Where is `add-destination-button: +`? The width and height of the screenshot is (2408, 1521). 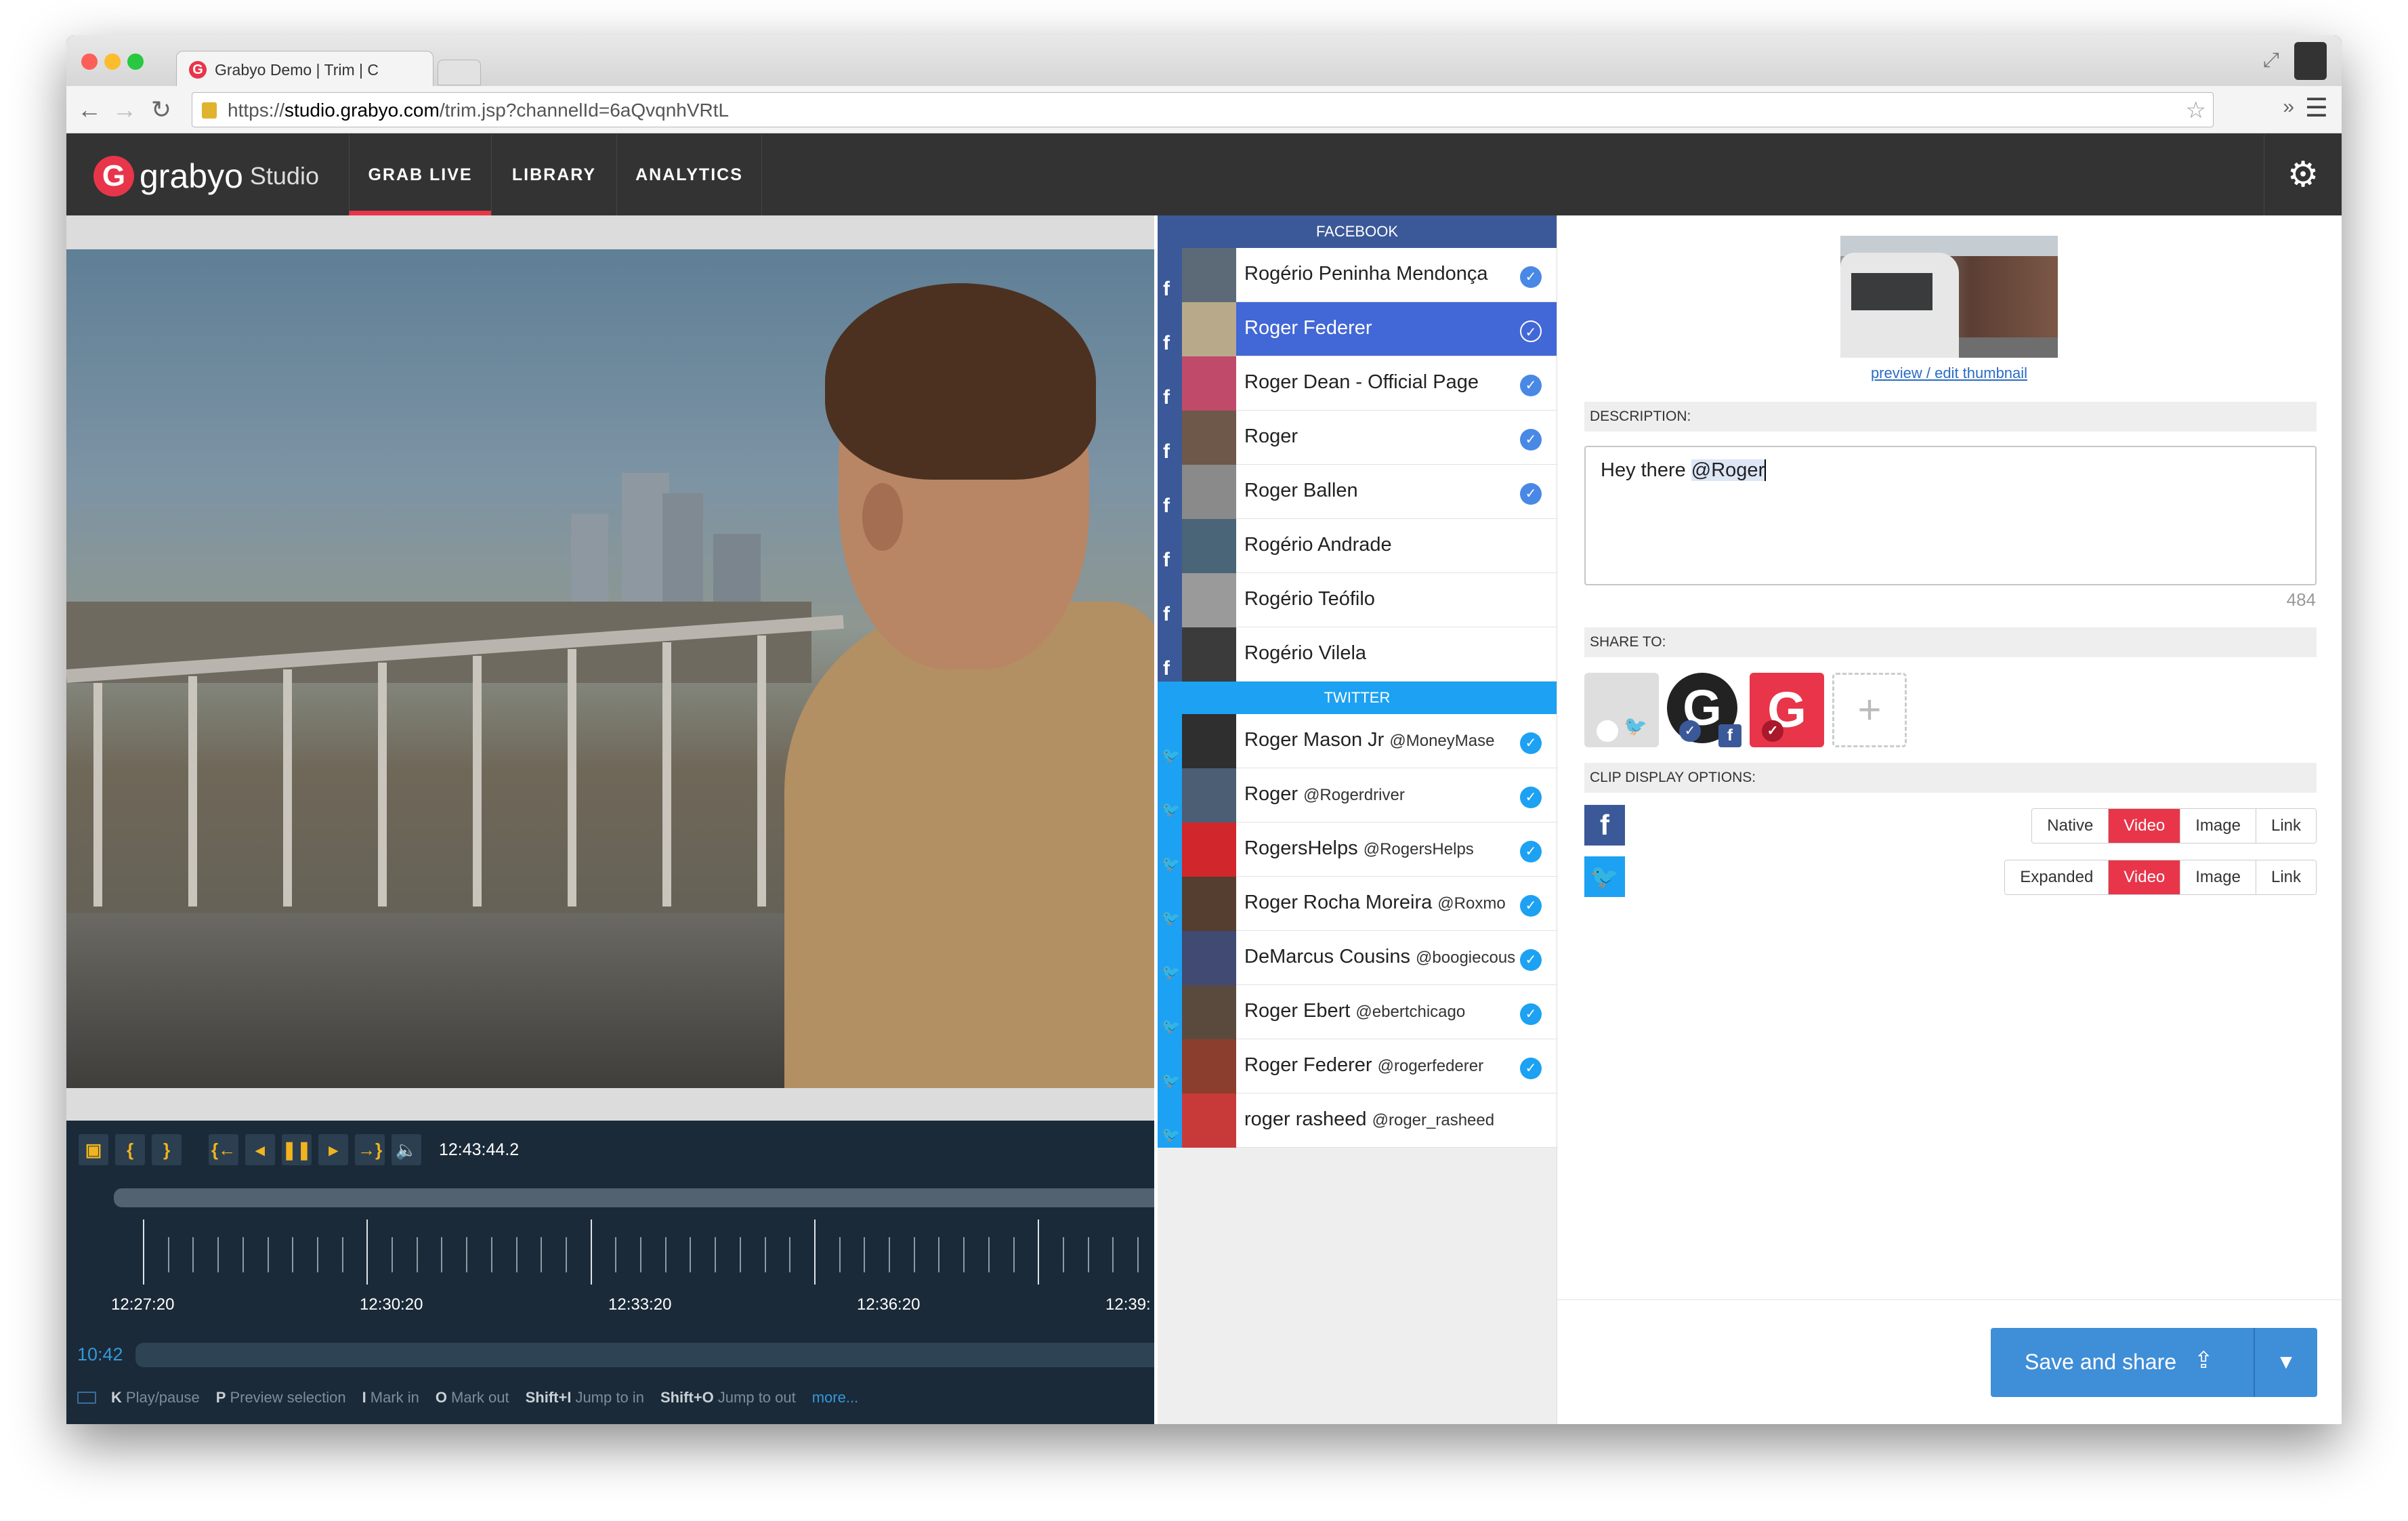 add-destination-button: + is located at coordinates (1870, 710).